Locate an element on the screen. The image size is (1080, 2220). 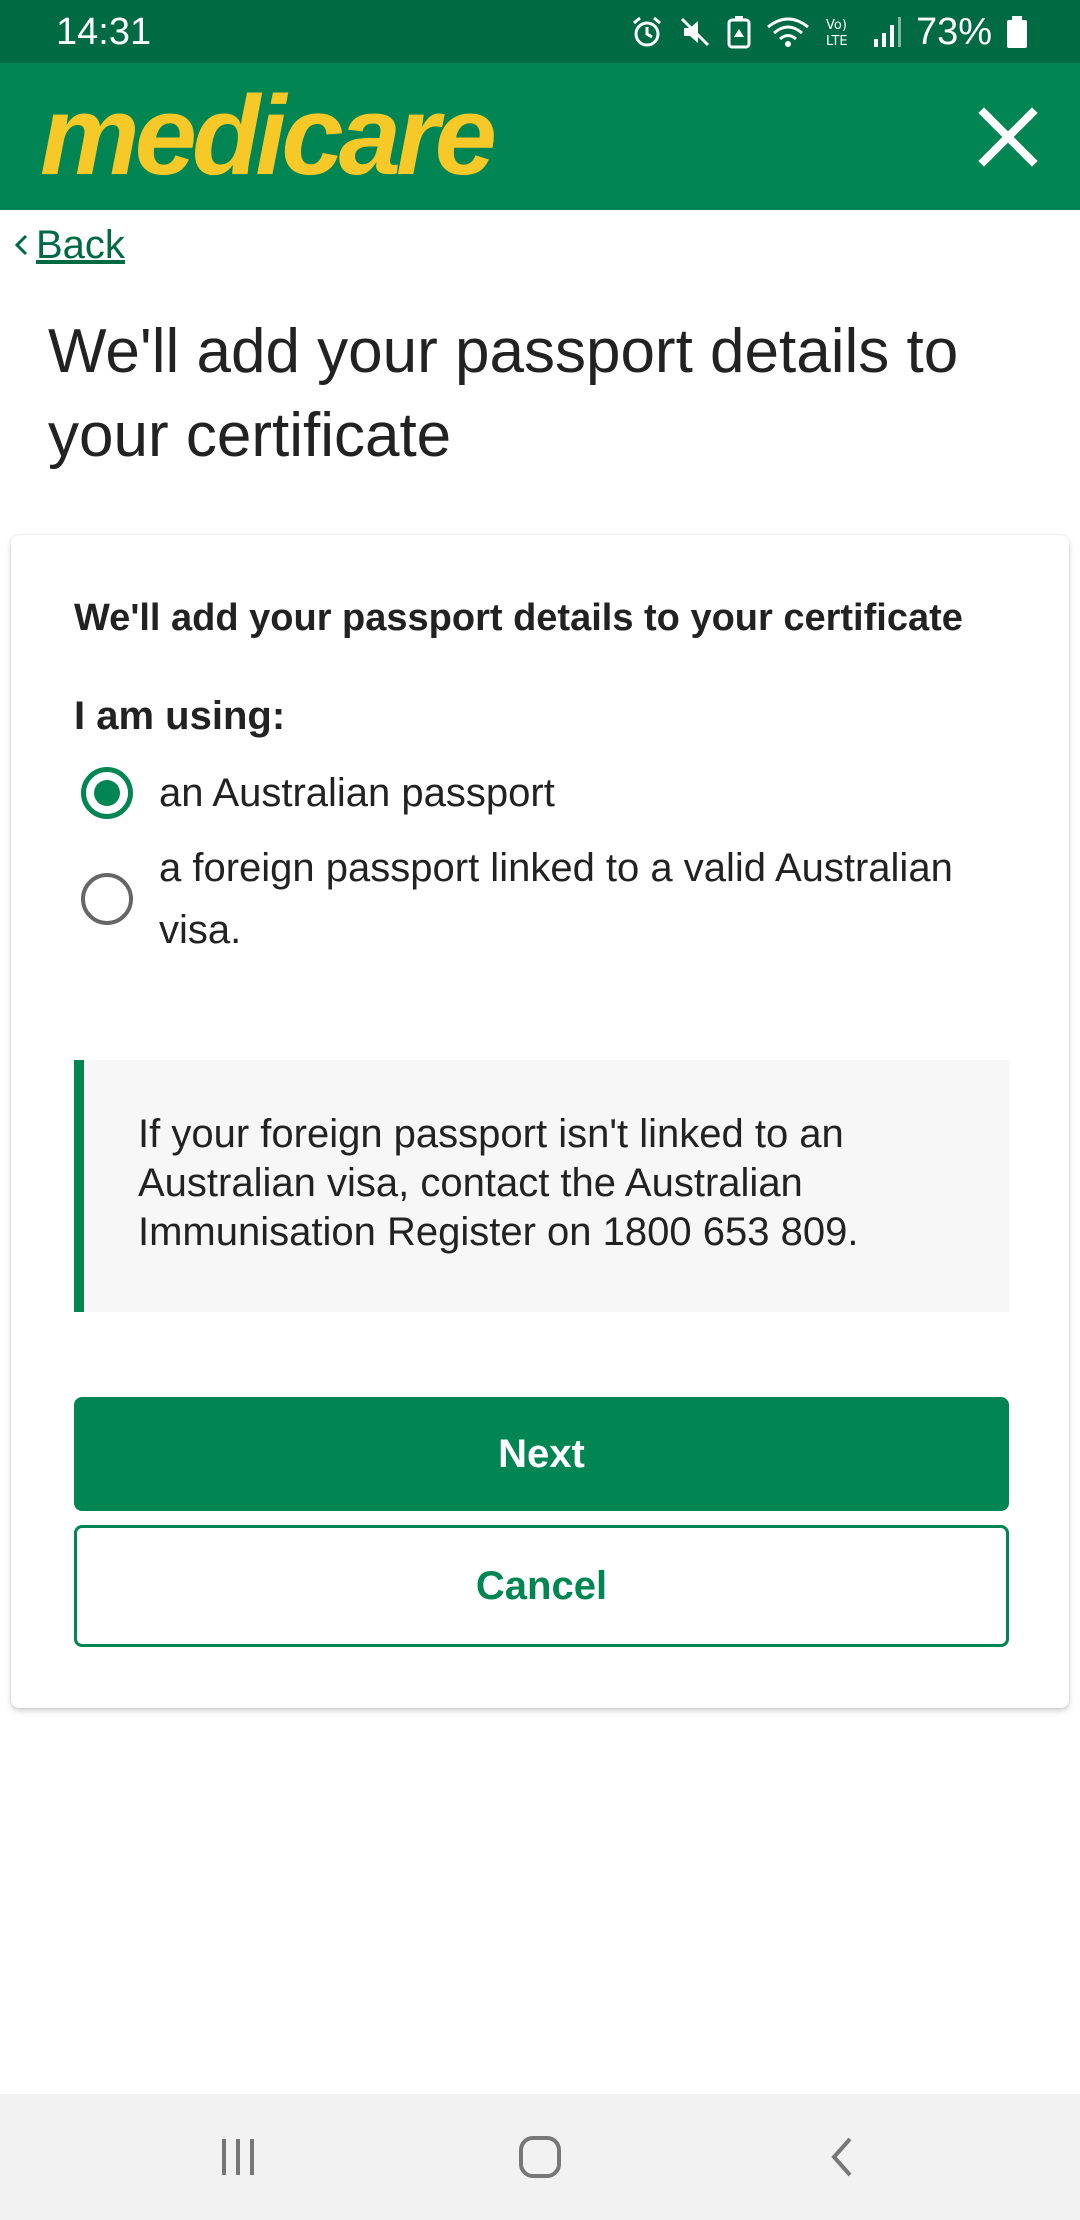
status-bar: 14:31 Vo) LTE 73% is located at coordinates (540, 31).